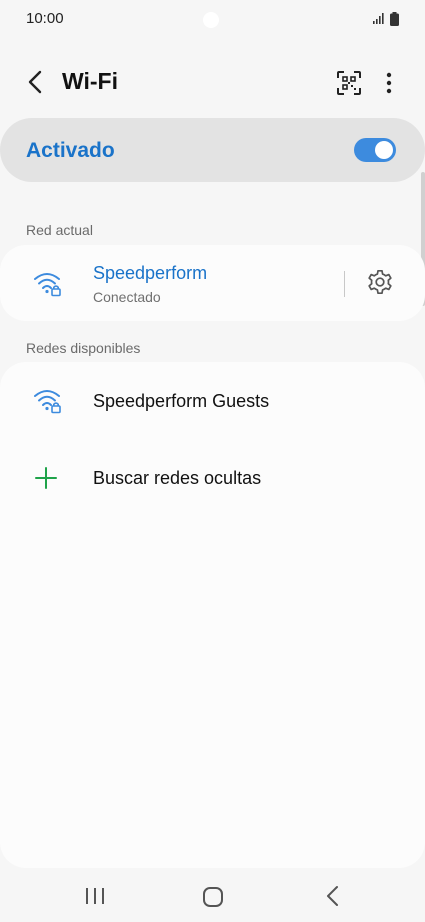 The height and width of the screenshot is (922, 425). What do you see at coordinates (45, 18) in the screenshot?
I see `status-time: 10:00` at bounding box center [45, 18].